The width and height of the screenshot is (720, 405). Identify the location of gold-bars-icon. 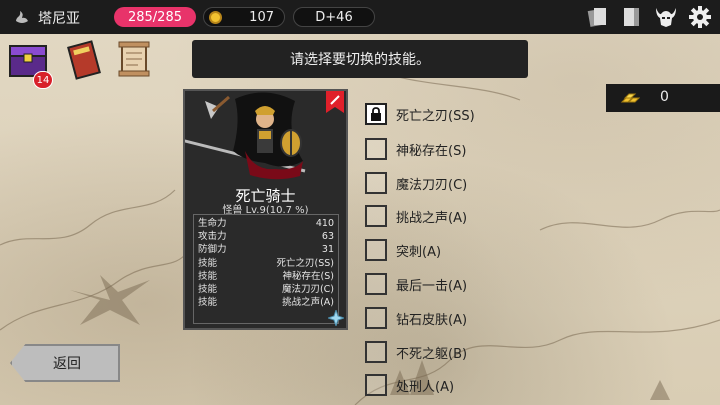
(630, 98).